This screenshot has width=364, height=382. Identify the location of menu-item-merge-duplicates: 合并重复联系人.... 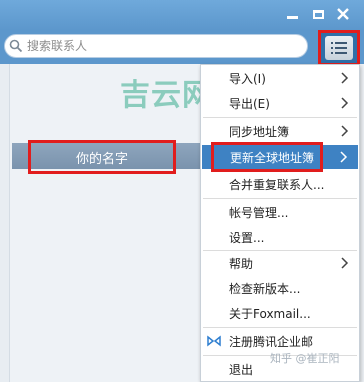
(280, 184).